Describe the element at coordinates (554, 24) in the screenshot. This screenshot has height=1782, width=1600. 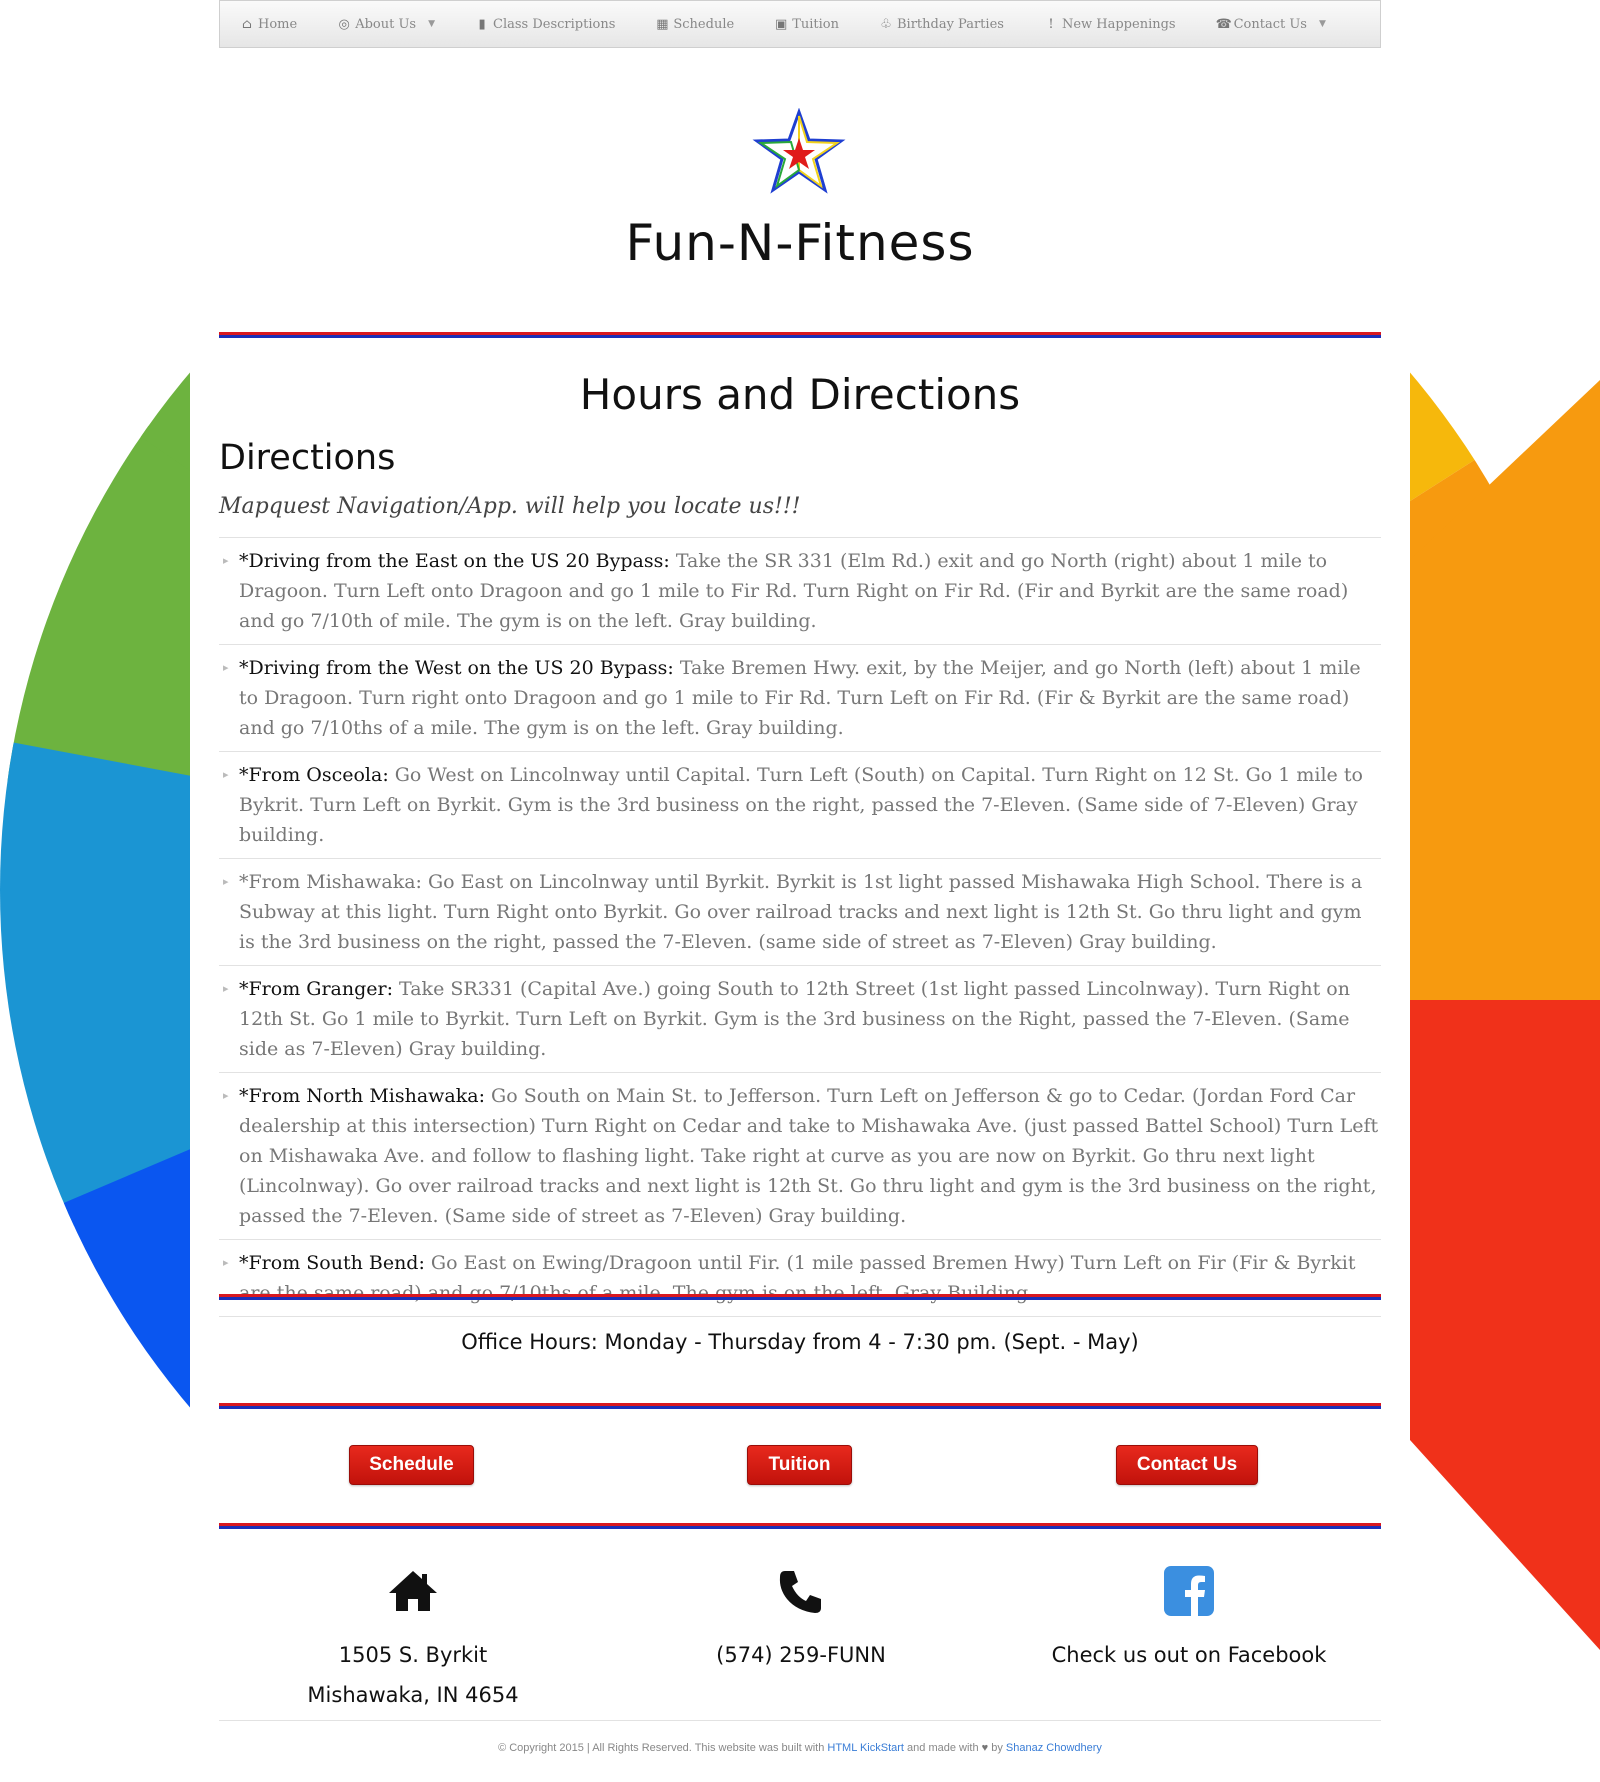
I see `nav-label: Class Descriptions` at that location.